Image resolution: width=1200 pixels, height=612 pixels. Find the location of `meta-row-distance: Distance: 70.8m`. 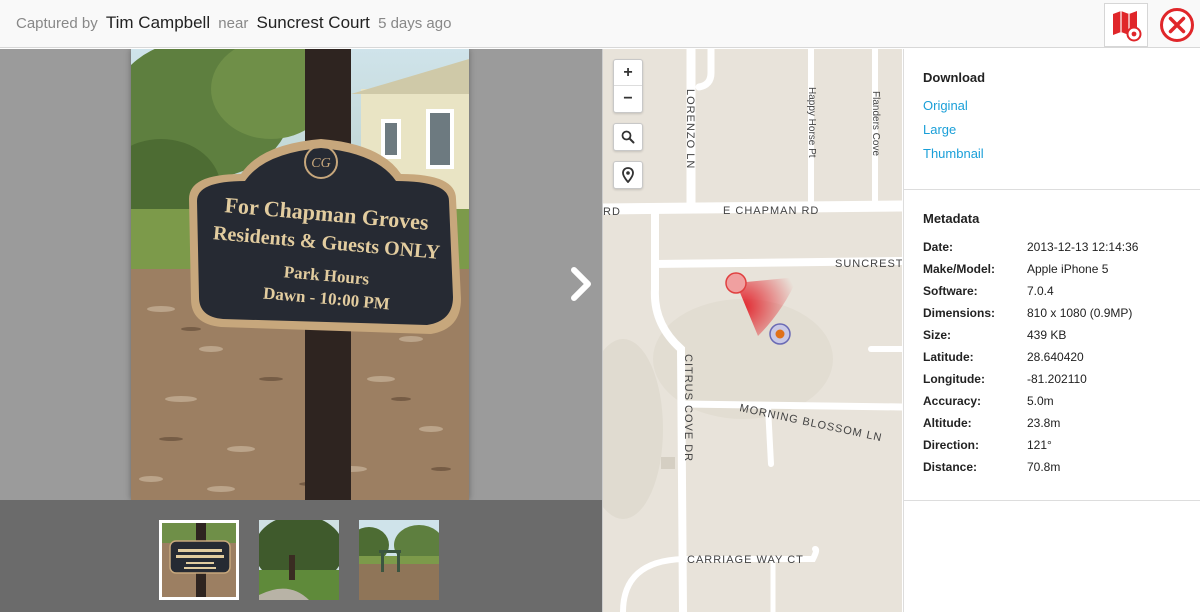

meta-row-distance: Distance: 70.8m is located at coordinates (992, 467).